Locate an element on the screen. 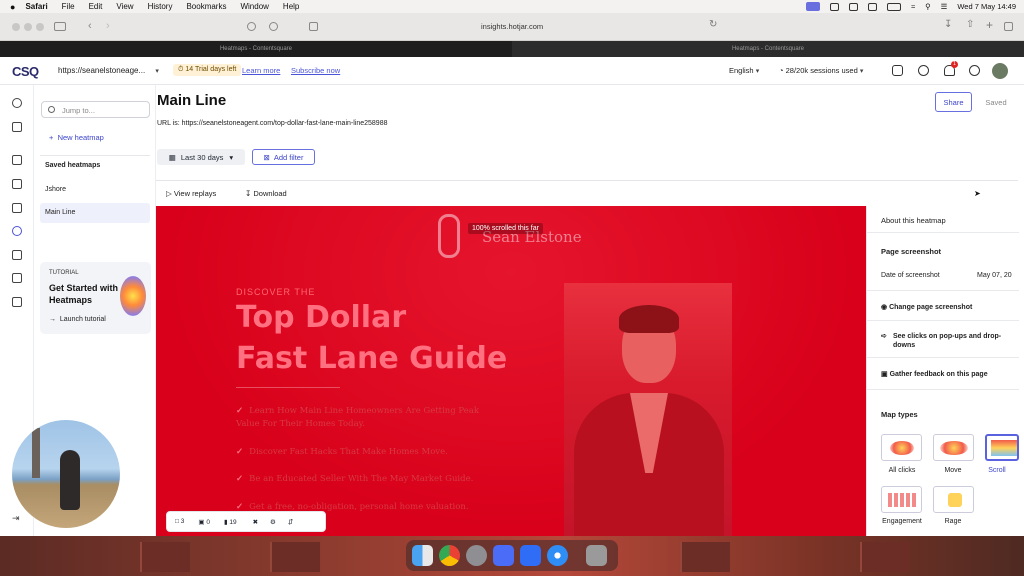 This screenshot has height=576, width=1024. checklist-icon is located at coordinates (17, 160).